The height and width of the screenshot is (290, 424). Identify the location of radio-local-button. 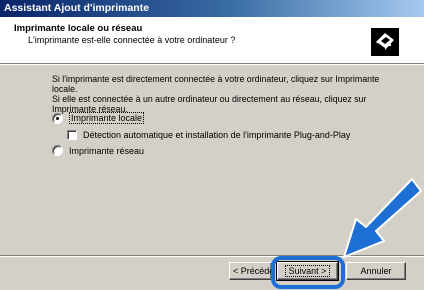
(57, 118).